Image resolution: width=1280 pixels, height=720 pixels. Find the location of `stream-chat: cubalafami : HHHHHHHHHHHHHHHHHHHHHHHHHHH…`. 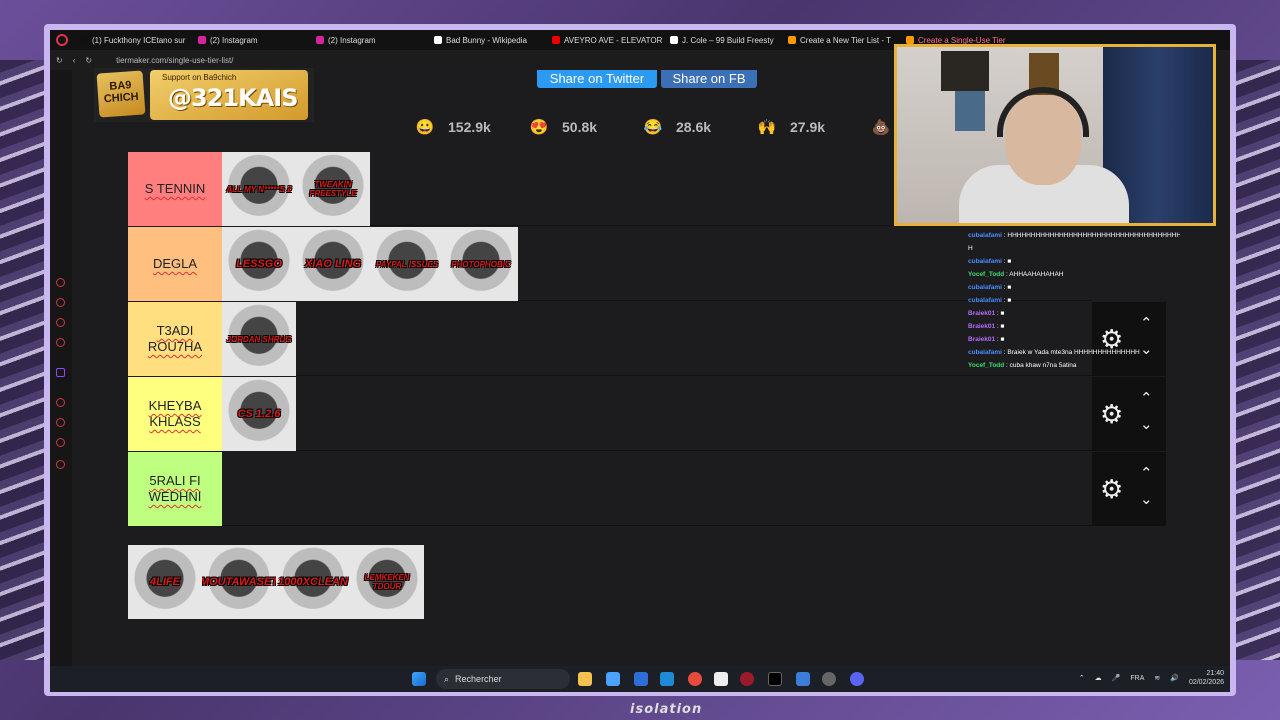

stream-chat: cubalafami : HHHHHHHHHHHHHHHHHHHHHHHHHHH… is located at coordinates (1074, 306).